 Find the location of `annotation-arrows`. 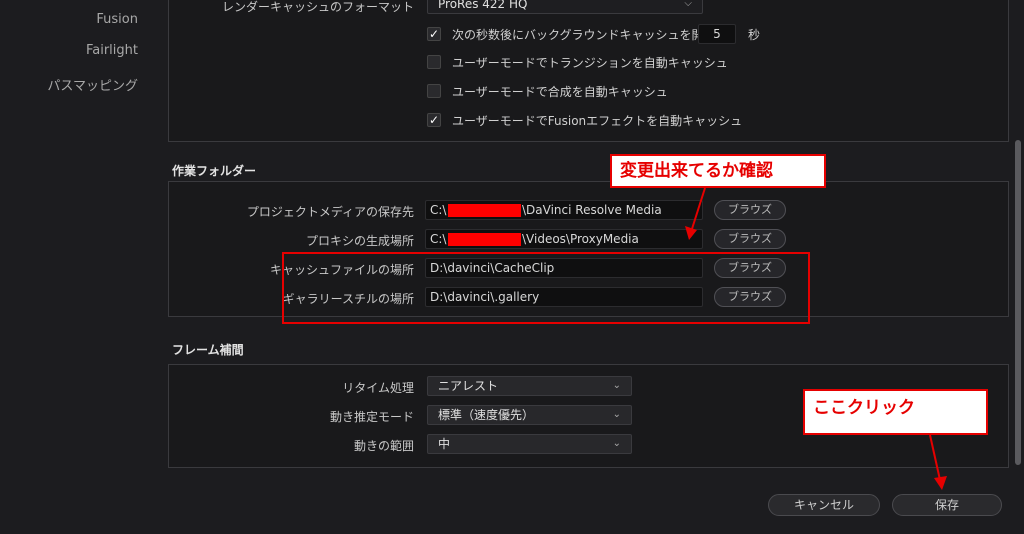

annotation-arrows is located at coordinates (816, 338).